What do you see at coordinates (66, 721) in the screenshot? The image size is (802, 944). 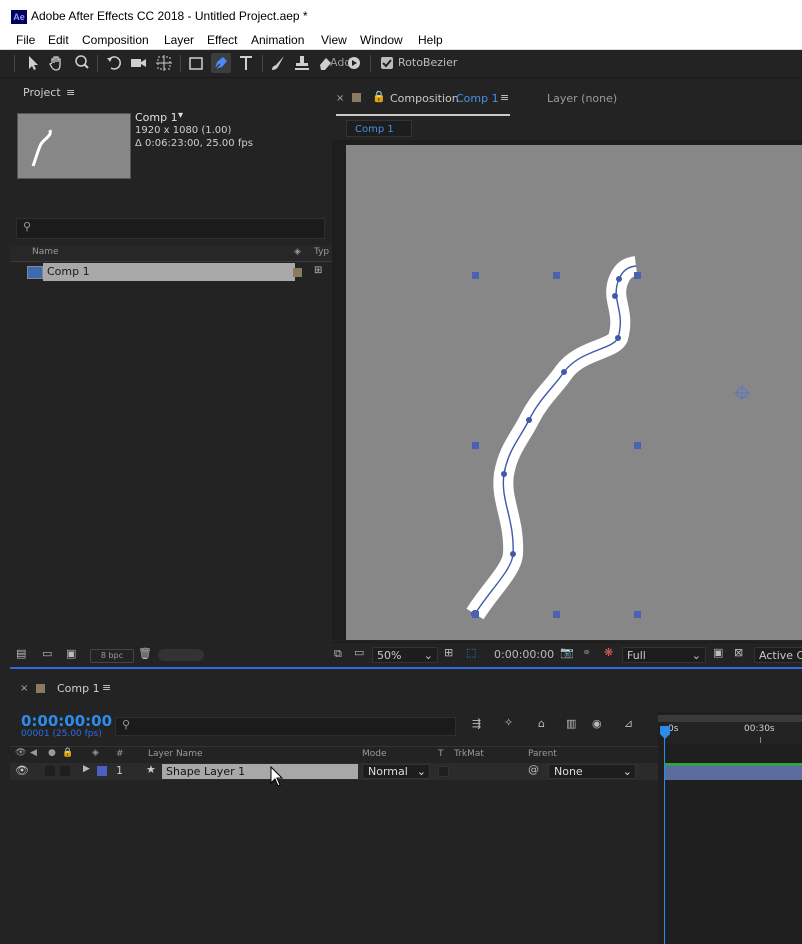 I see `current-time-display: 0:00:00:00` at bounding box center [66, 721].